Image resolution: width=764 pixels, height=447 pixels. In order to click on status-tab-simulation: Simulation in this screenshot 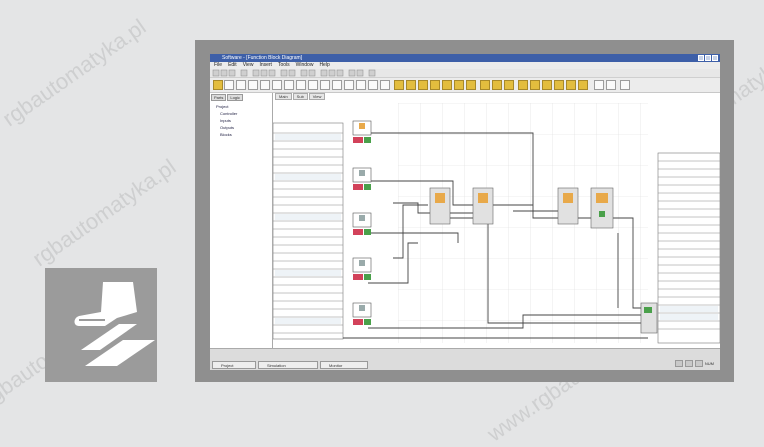, I will do `click(288, 365)`.